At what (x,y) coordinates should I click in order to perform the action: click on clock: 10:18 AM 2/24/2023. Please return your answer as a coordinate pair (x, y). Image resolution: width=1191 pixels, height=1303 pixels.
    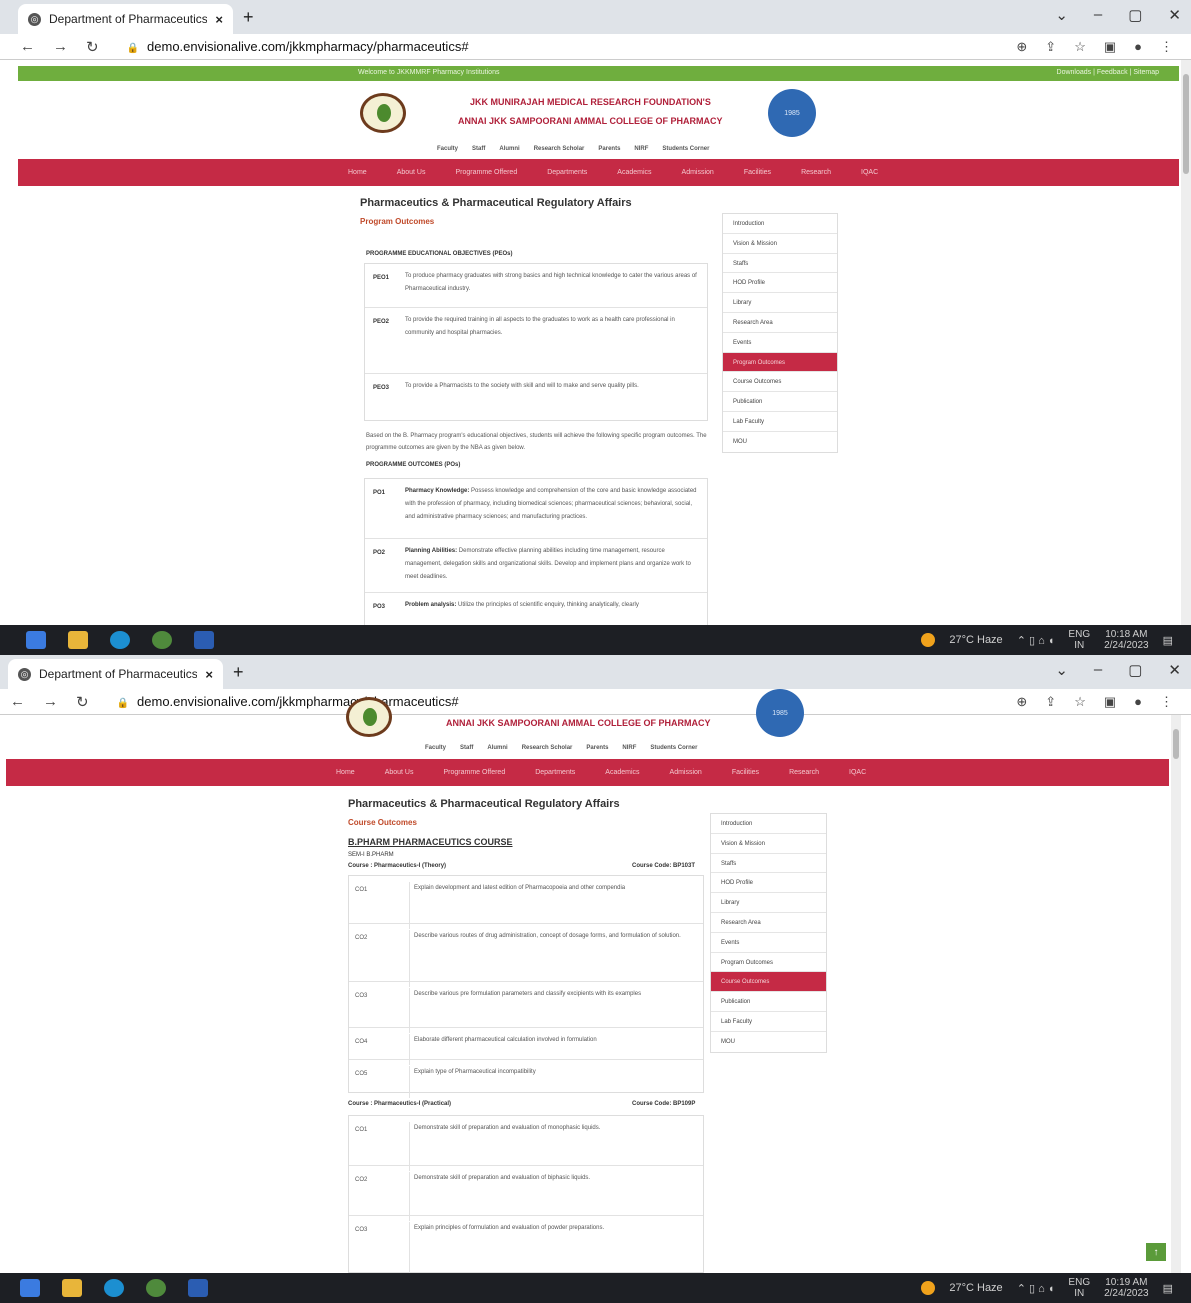
    Looking at the image, I should click on (1126, 640).